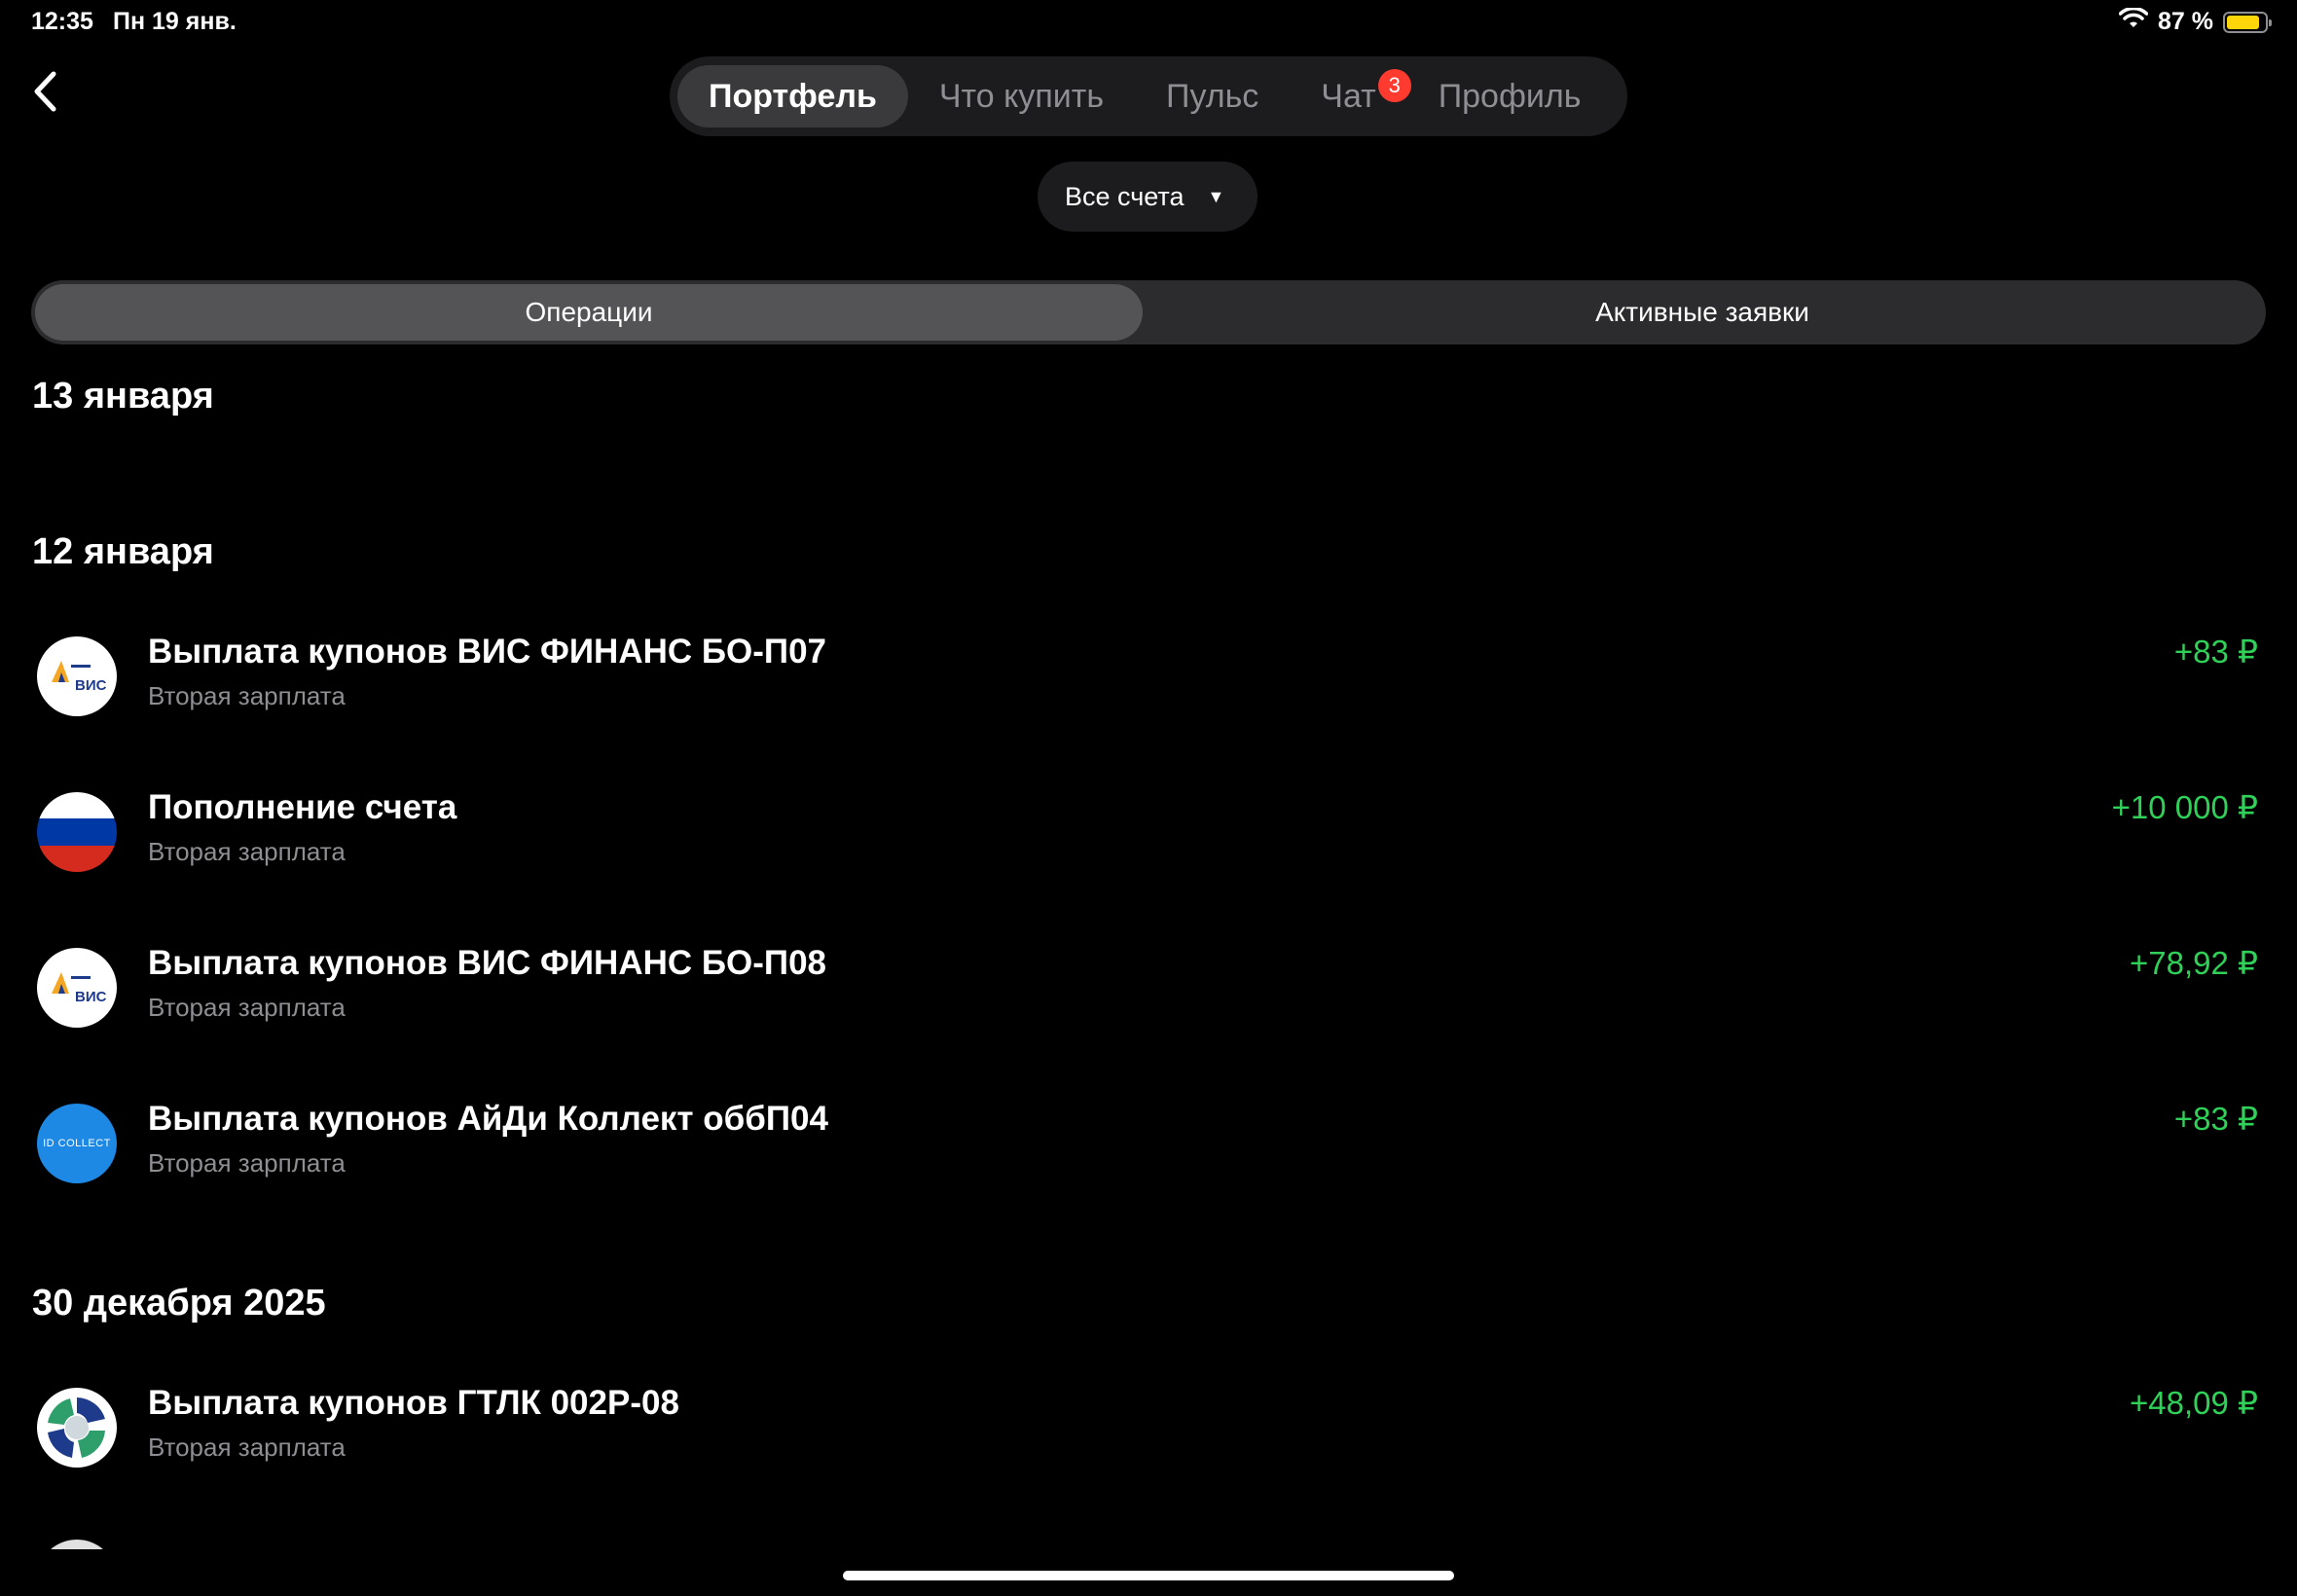  I want to click on operation-title: Выплата купонов АйДи Коллект оббП04, so click(488, 1119).